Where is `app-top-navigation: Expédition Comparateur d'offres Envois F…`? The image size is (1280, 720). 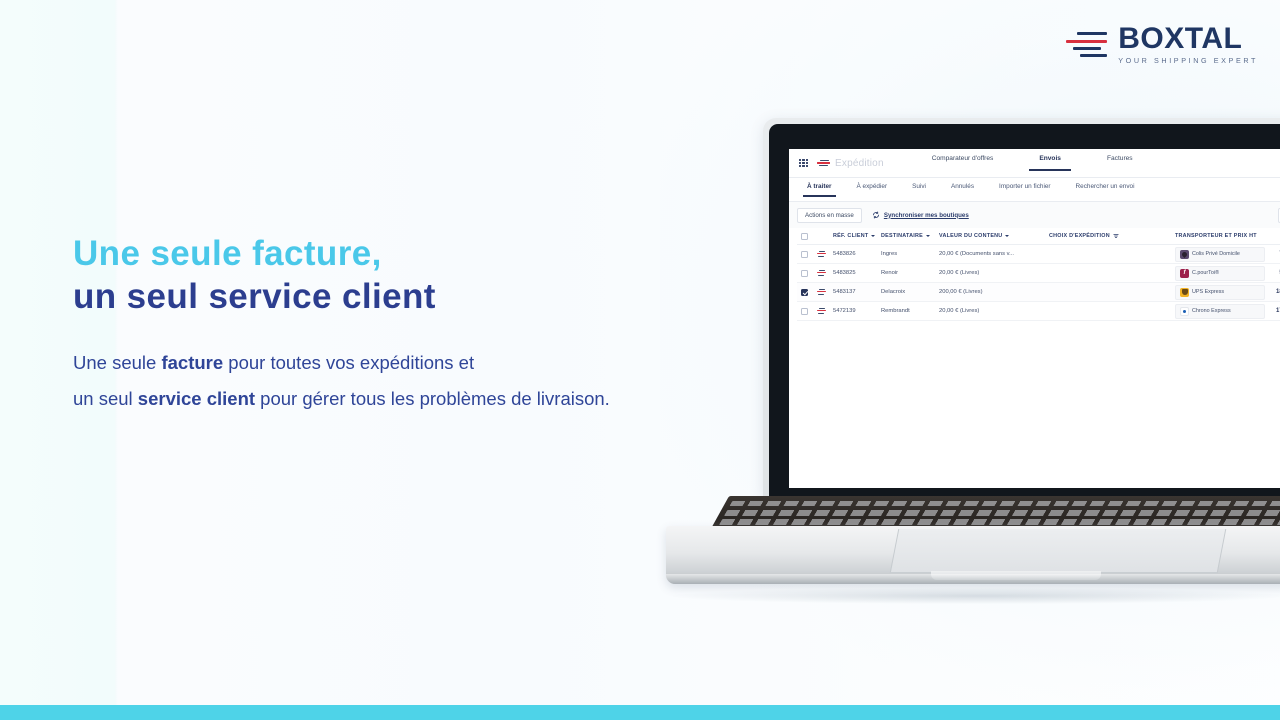
app-top-navigation: Expédition Comparateur d'offres Envois F… is located at coordinates (1034, 163).